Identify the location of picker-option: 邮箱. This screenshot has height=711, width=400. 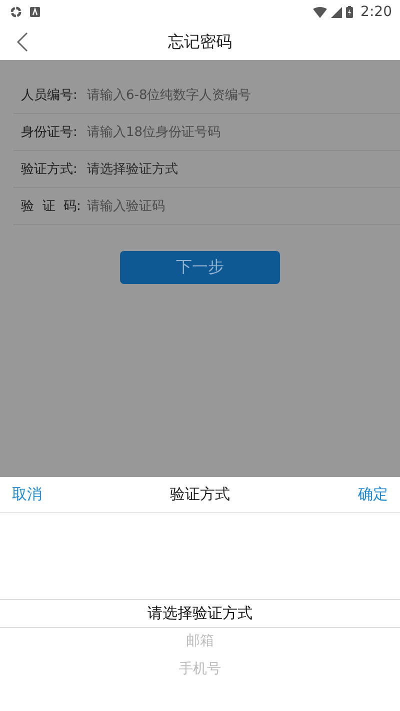
(200, 641).